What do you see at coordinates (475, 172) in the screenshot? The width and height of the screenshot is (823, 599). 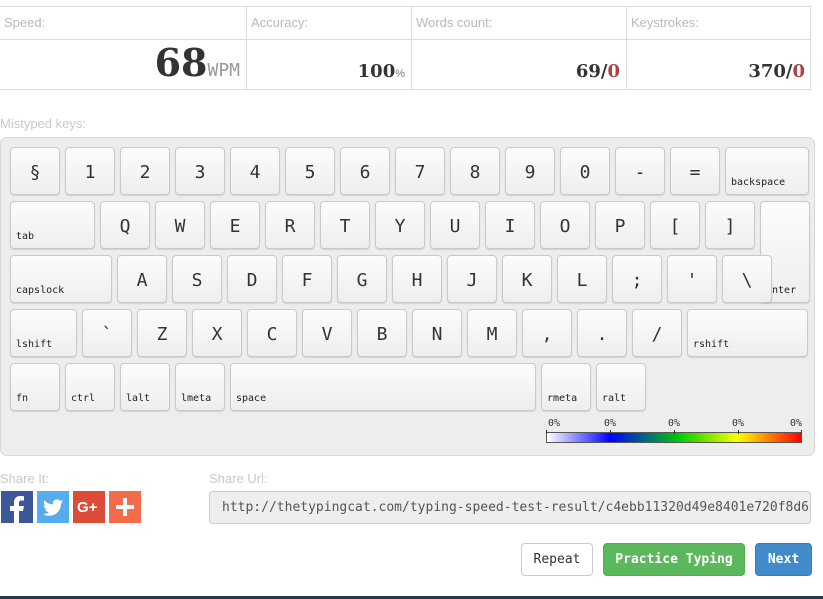 I see `key-label: 8` at bounding box center [475, 172].